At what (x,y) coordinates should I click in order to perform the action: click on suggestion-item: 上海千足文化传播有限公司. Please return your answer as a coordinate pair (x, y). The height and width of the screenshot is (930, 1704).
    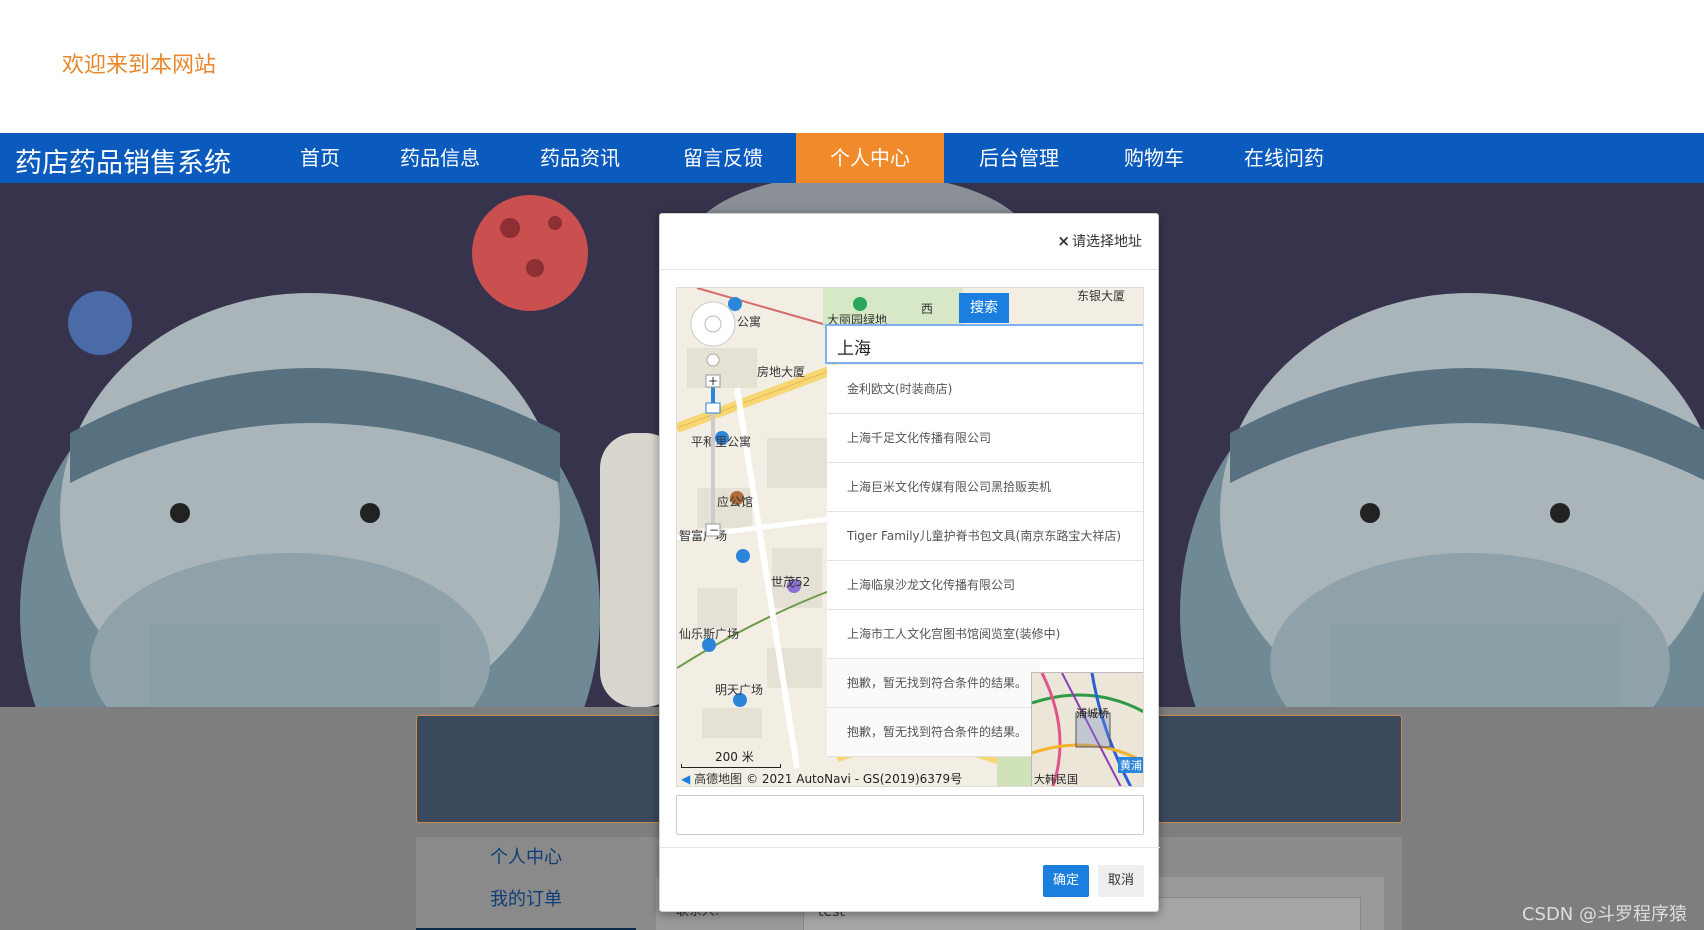
    Looking at the image, I should click on (985, 438).